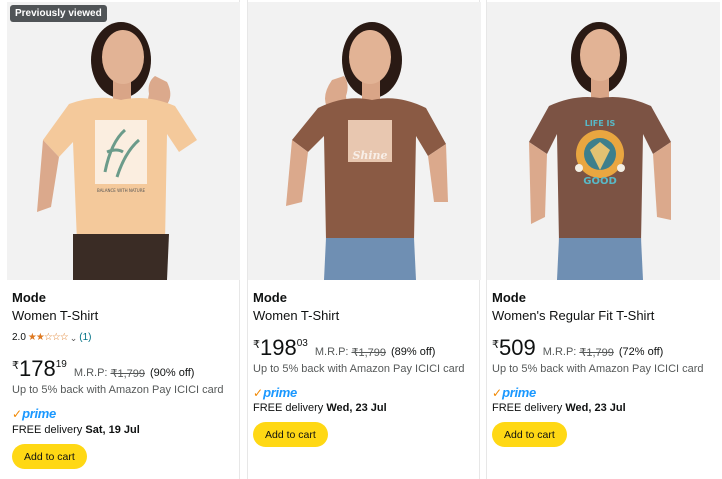 The width and height of the screenshot is (722, 479). What do you see at coordinates (61, 364) in the screenshot?
I see `price-fraction: 19` at bounding box center [61, 364].